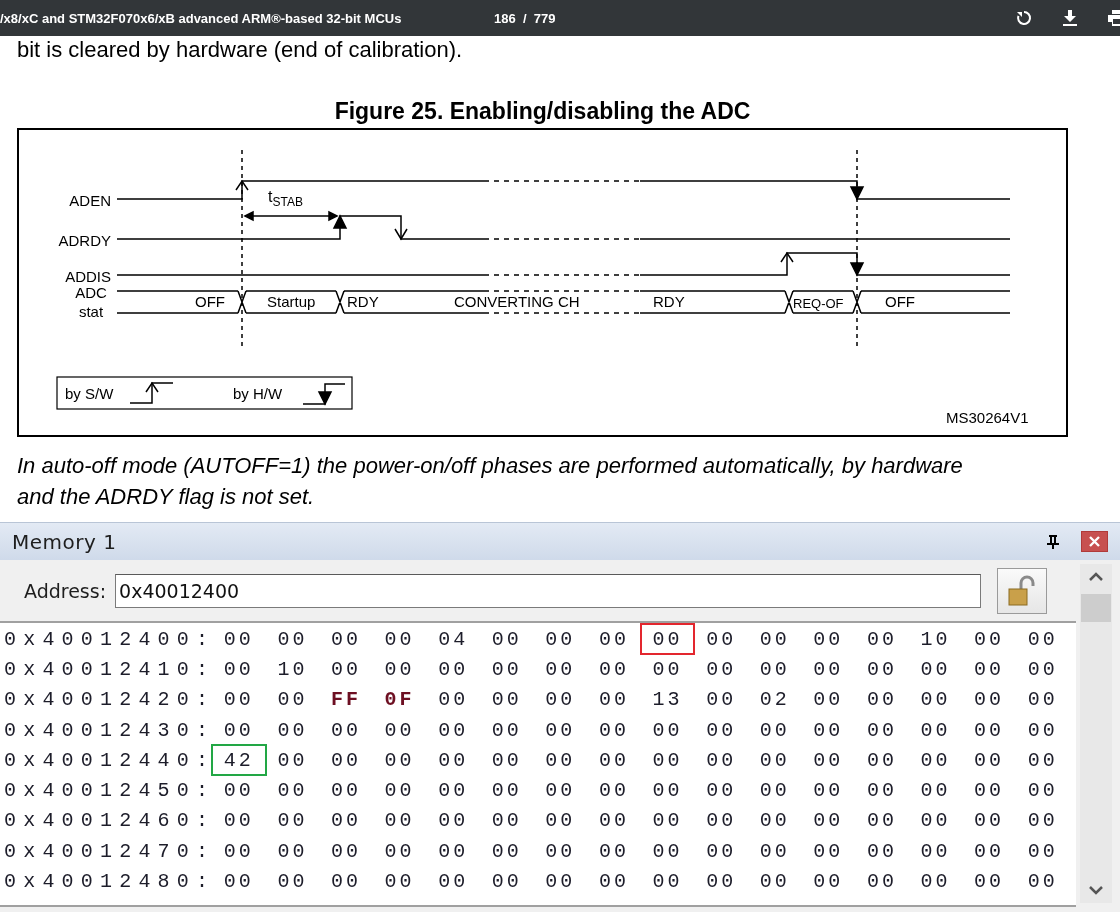 This screenshot has height=912, width=1120. What do you see at coordinates (1096, 608) in the screenshot?
I see `scrollbar-thumb` at bounding box center [1096, 608].